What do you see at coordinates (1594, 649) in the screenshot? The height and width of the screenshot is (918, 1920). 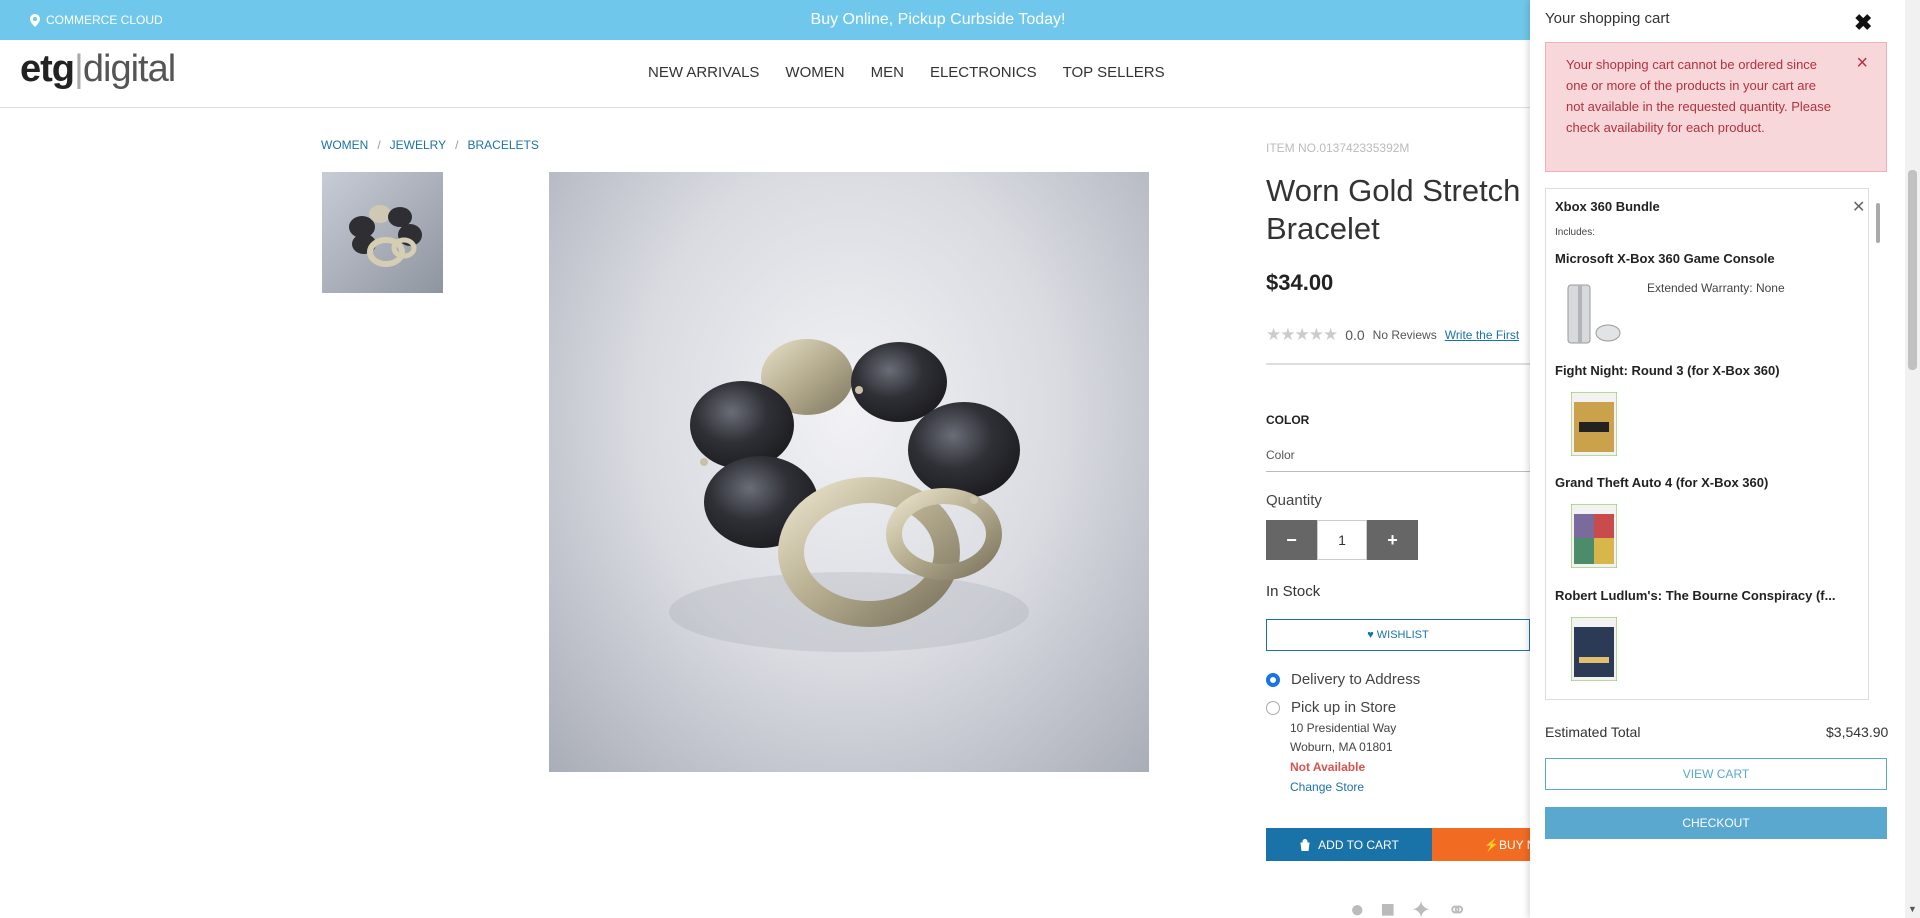 I see `bourne-cover-image` at bounding box center [1594, 649].